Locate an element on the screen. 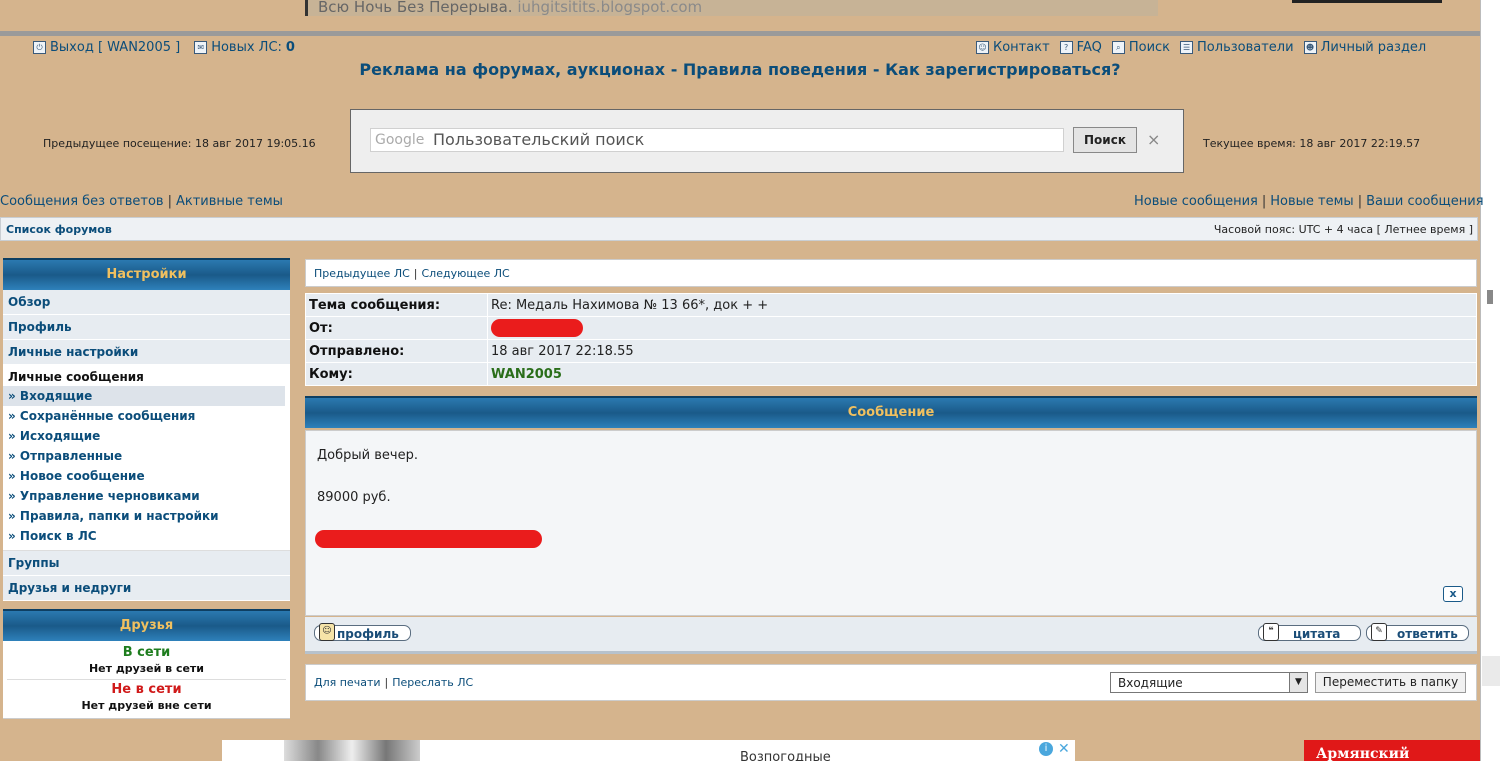 The height and width of the screenshot is (761, 1500). message-line: 89000 руб. is located at coordinates (354, 497).